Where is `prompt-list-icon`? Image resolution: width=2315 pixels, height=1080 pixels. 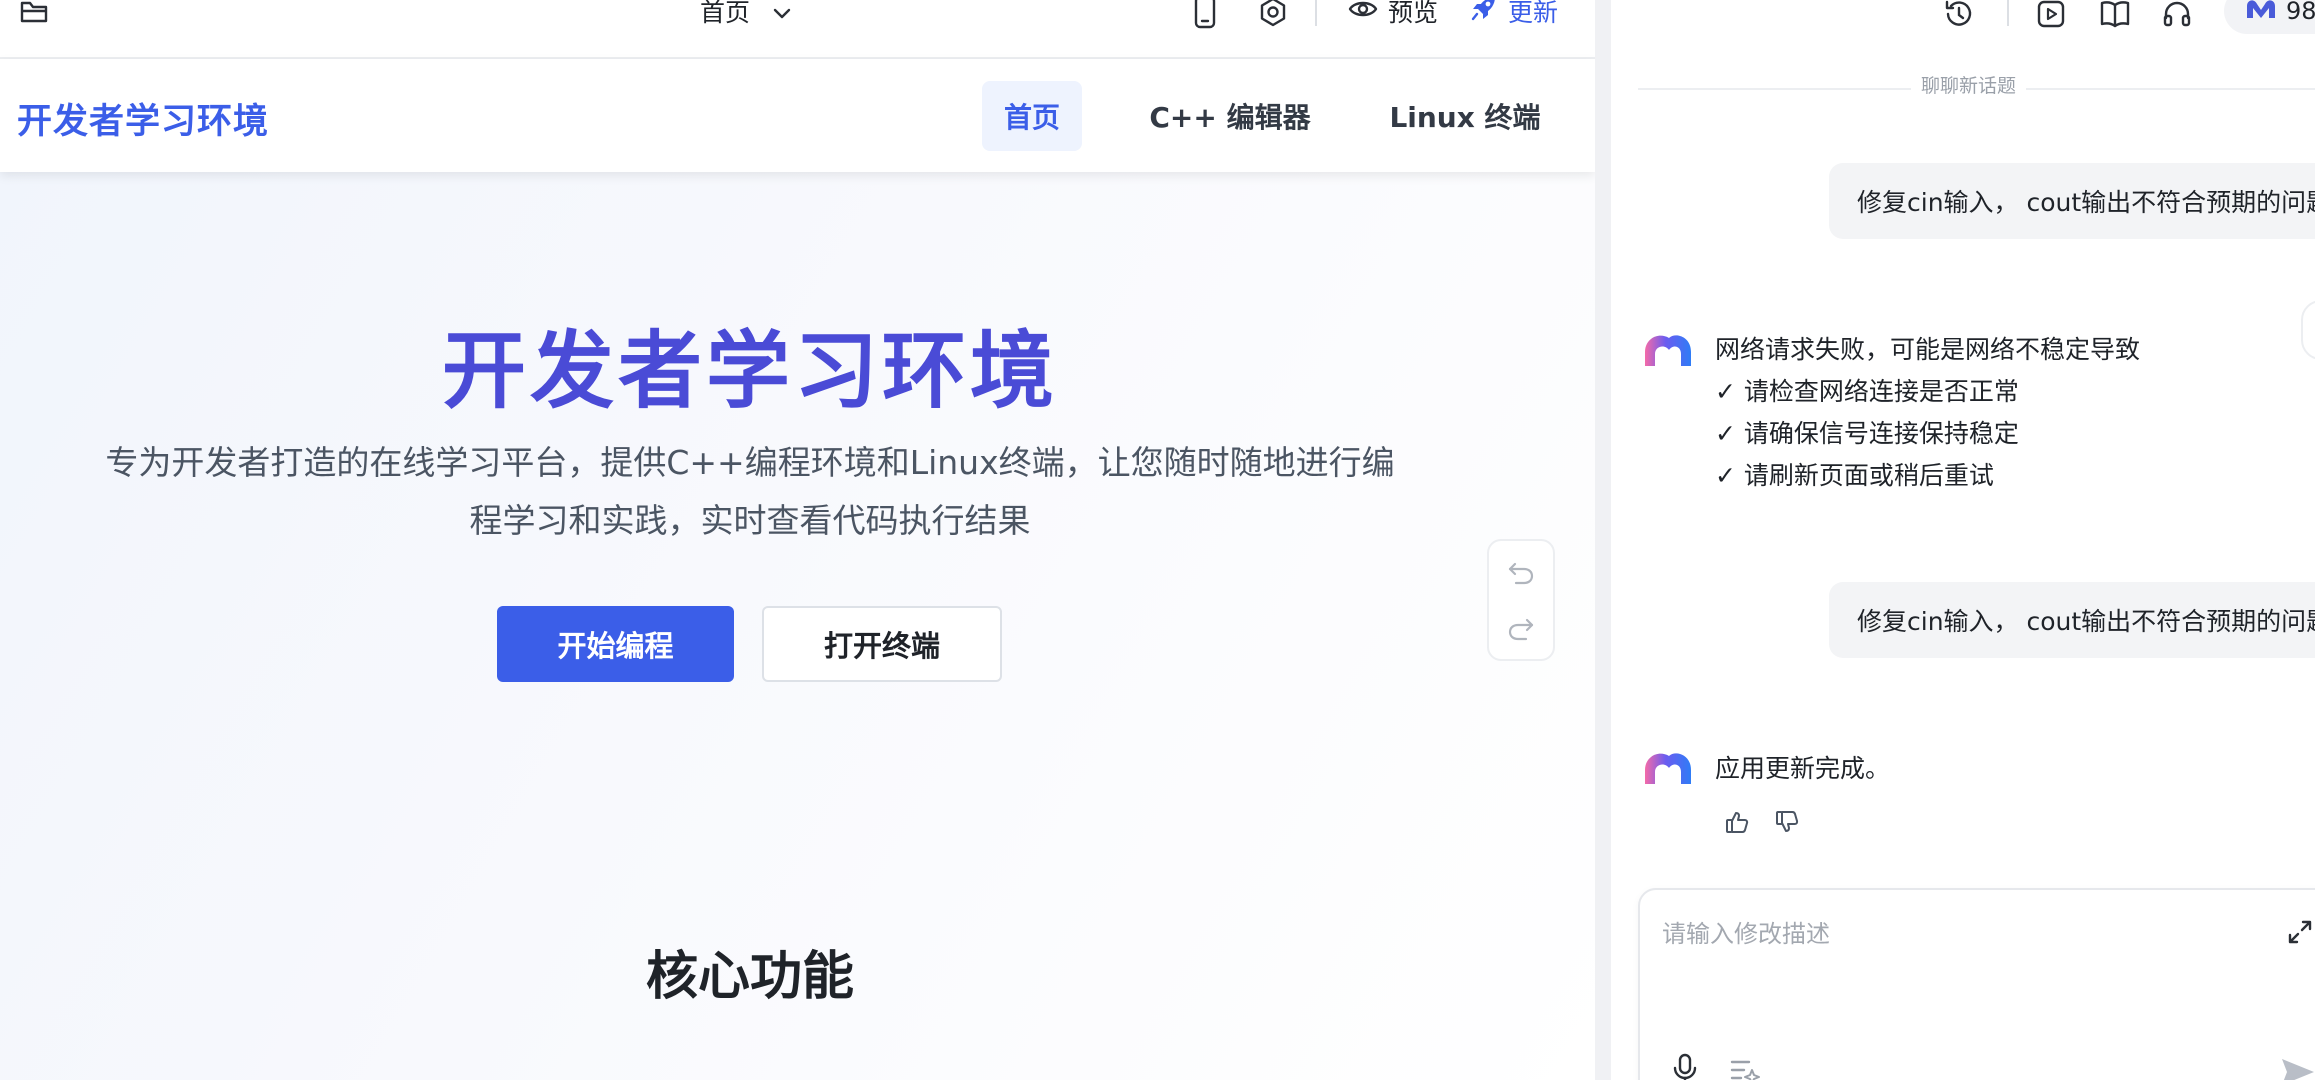 prompt-list-icon is located at coordinates (1745, 1067).